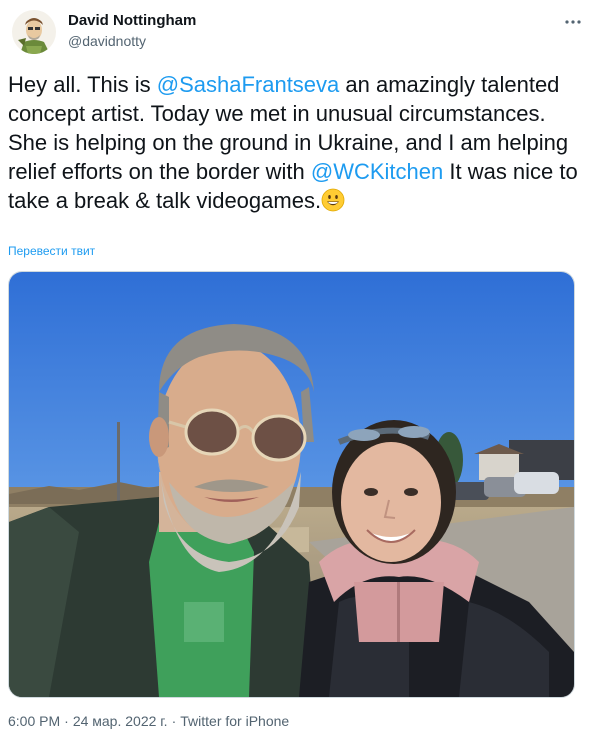 The width and height of the screenshot is (599, 746). I want to click on tweet-text-part: Hey all. This is, so click(82, 84).